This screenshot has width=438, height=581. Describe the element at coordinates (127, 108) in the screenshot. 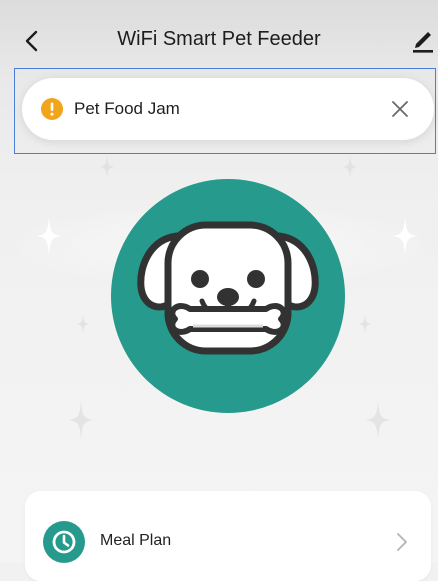

I see `alert-message: Pet Food Jam` at that location.